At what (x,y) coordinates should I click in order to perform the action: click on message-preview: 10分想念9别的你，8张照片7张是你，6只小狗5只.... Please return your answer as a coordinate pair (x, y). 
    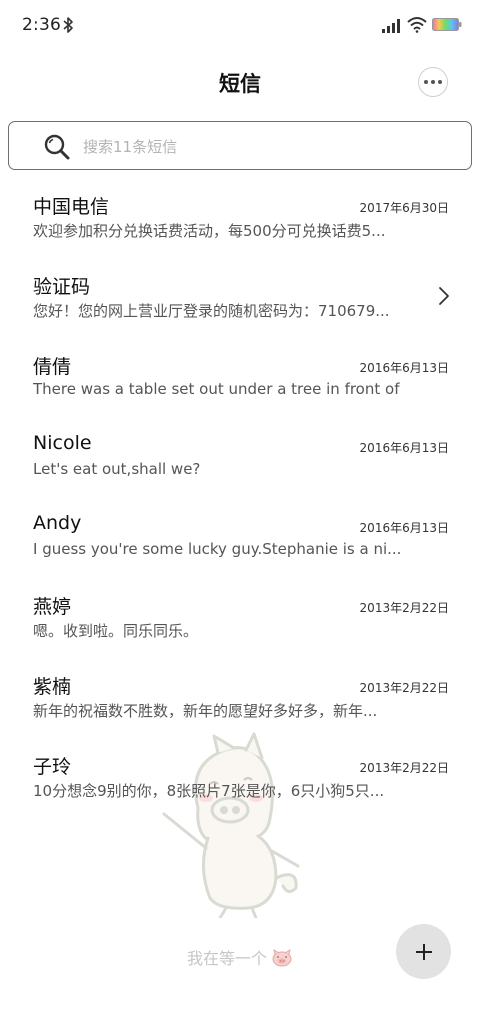
    Looking at the image, I should click on (209, 791).